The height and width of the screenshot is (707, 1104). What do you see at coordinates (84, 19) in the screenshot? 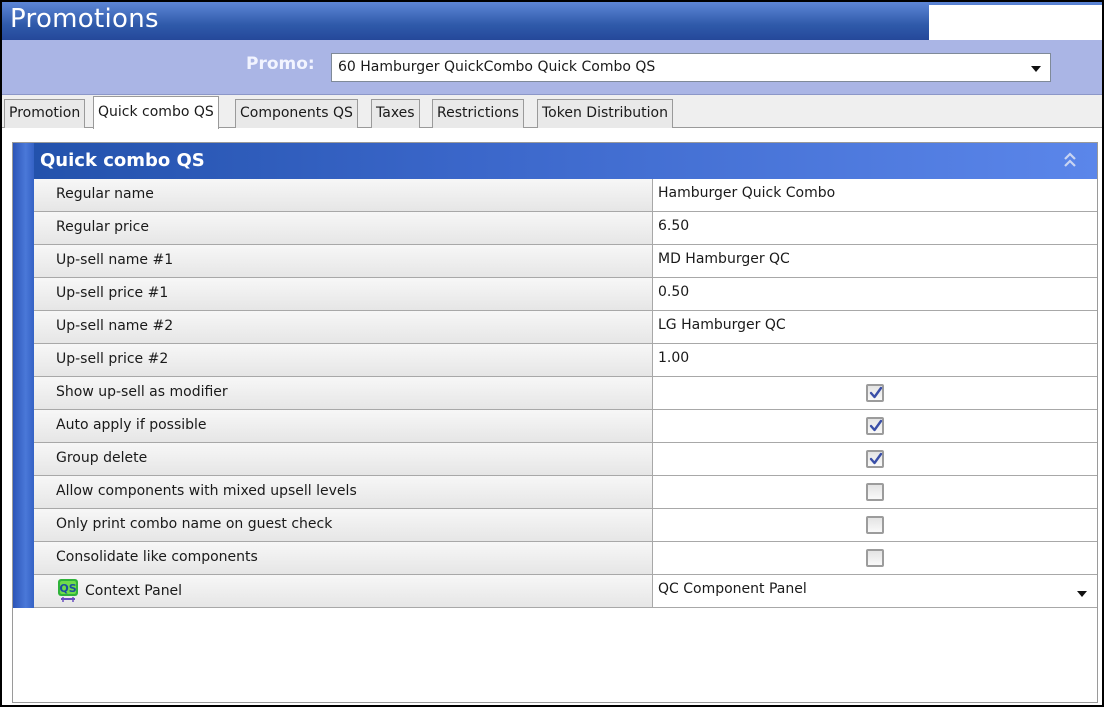
I see `window-title: Promotions` at bounding box center [84, 19].